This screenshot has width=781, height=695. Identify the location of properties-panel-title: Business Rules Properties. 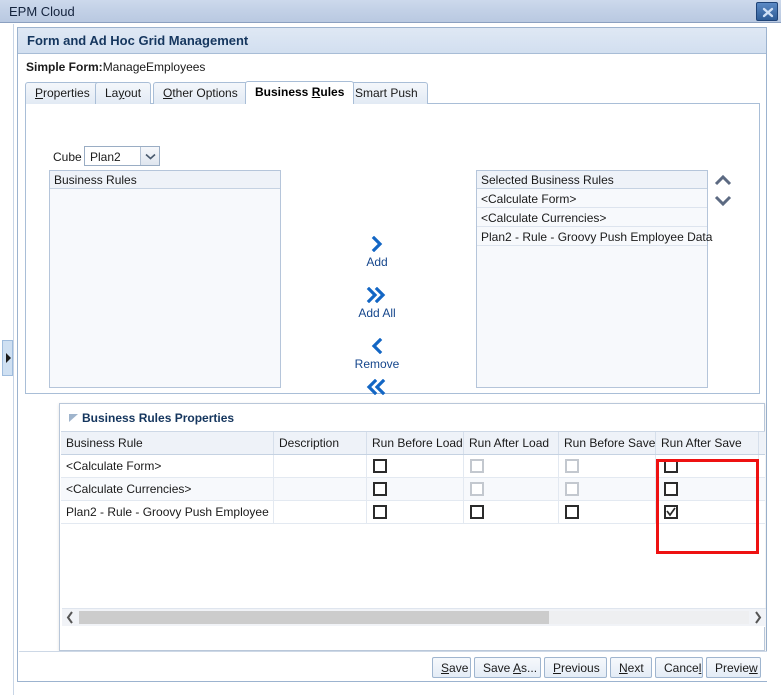
(158, 418).